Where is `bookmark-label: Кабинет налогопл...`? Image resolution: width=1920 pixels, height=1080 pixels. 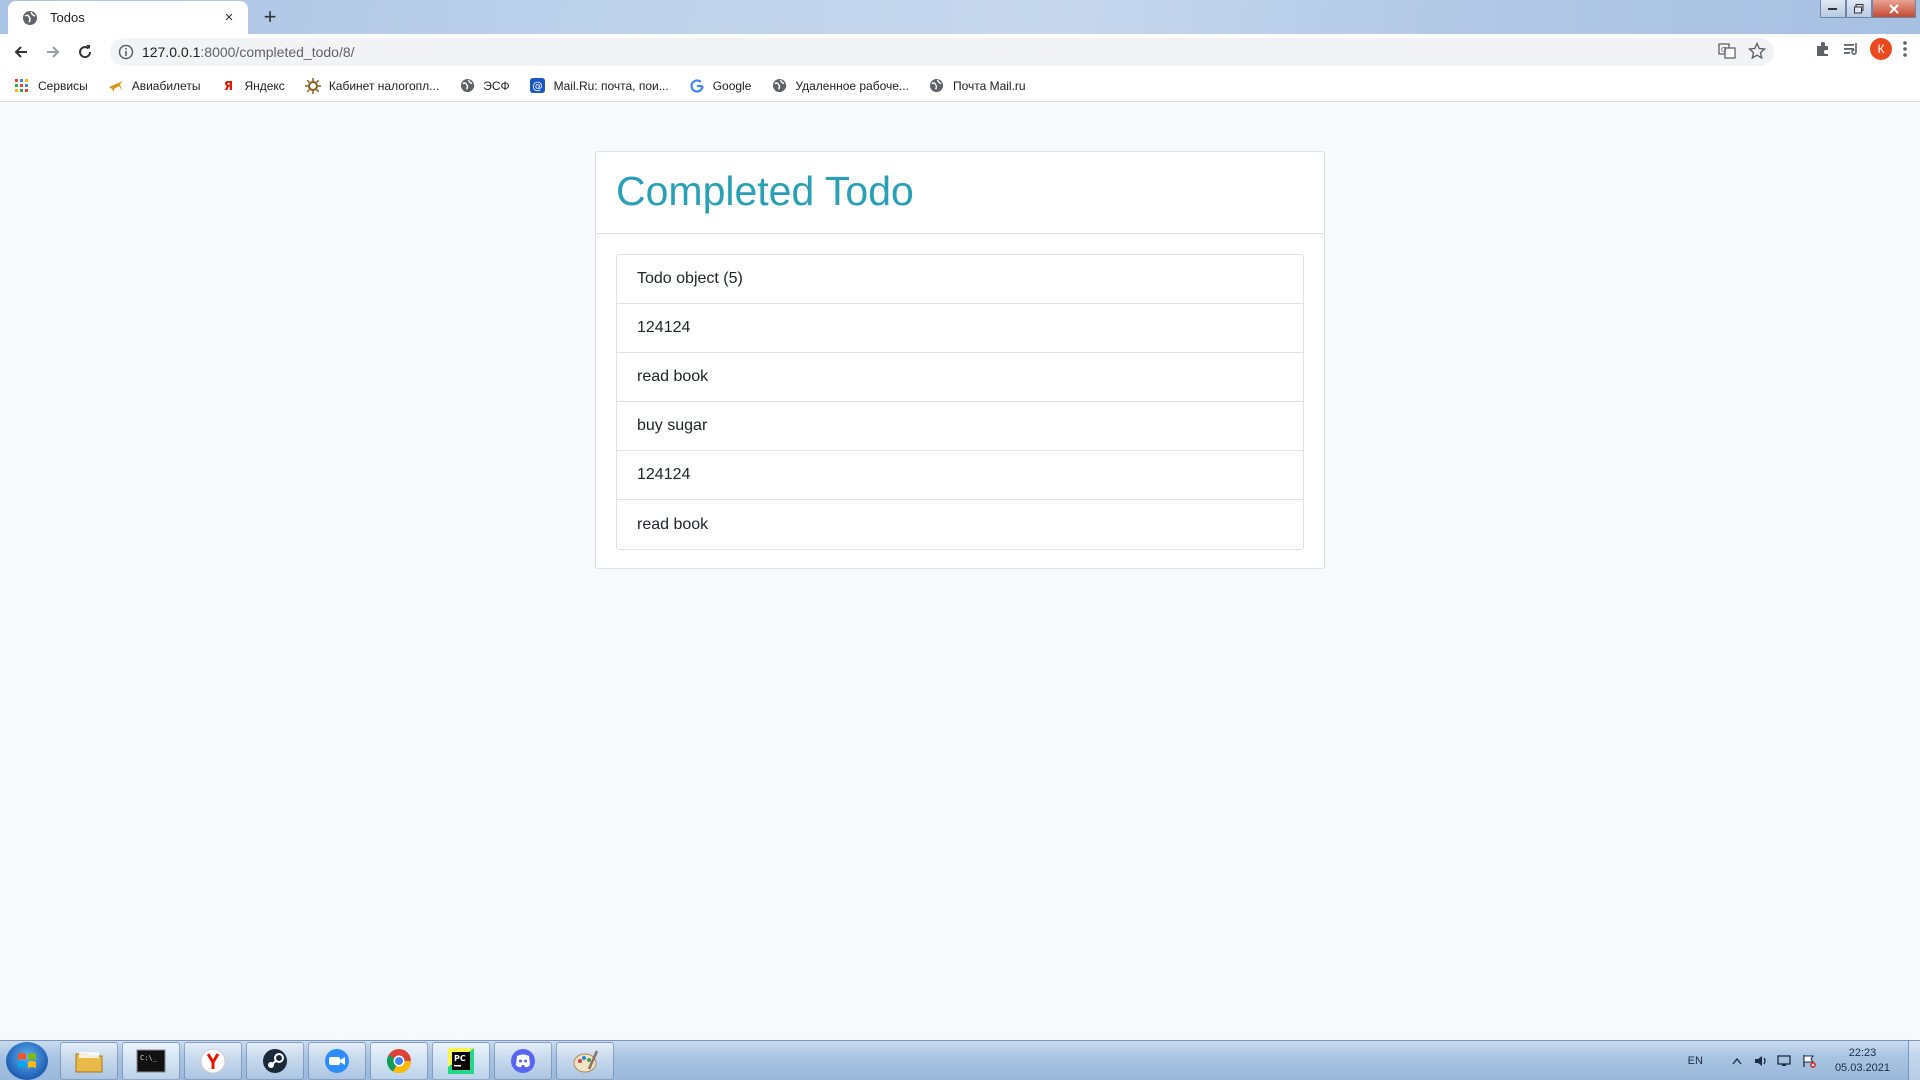
bookmark-label: Кабинет налогопл... is located at coordinates (384, 85).